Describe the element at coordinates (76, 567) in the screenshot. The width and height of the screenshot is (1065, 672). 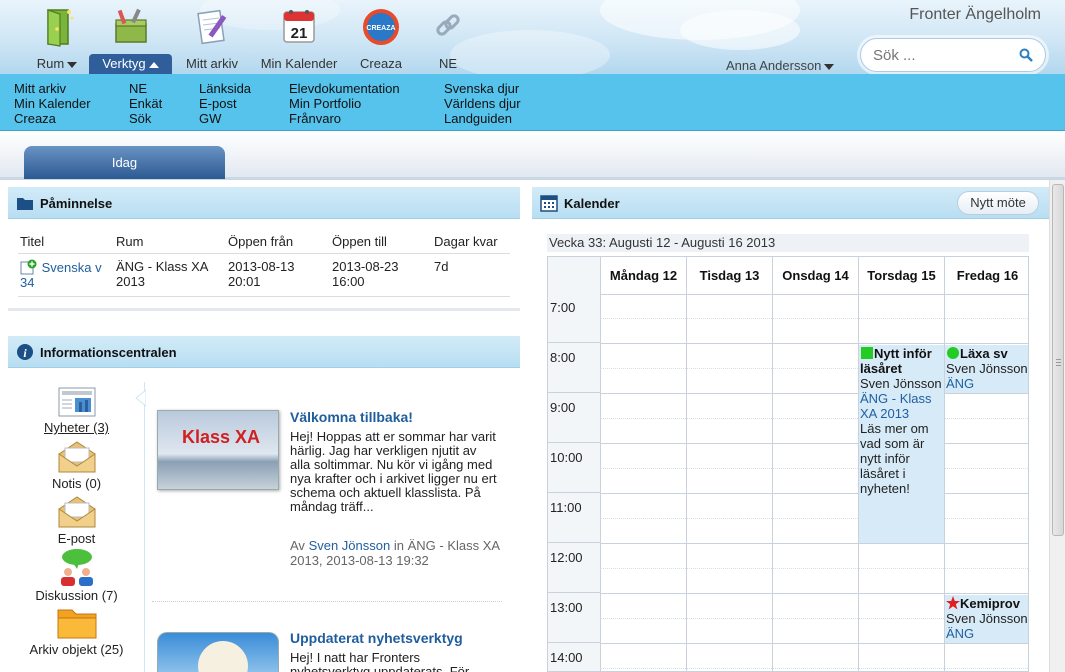
I see `discussion-icon` at that location.